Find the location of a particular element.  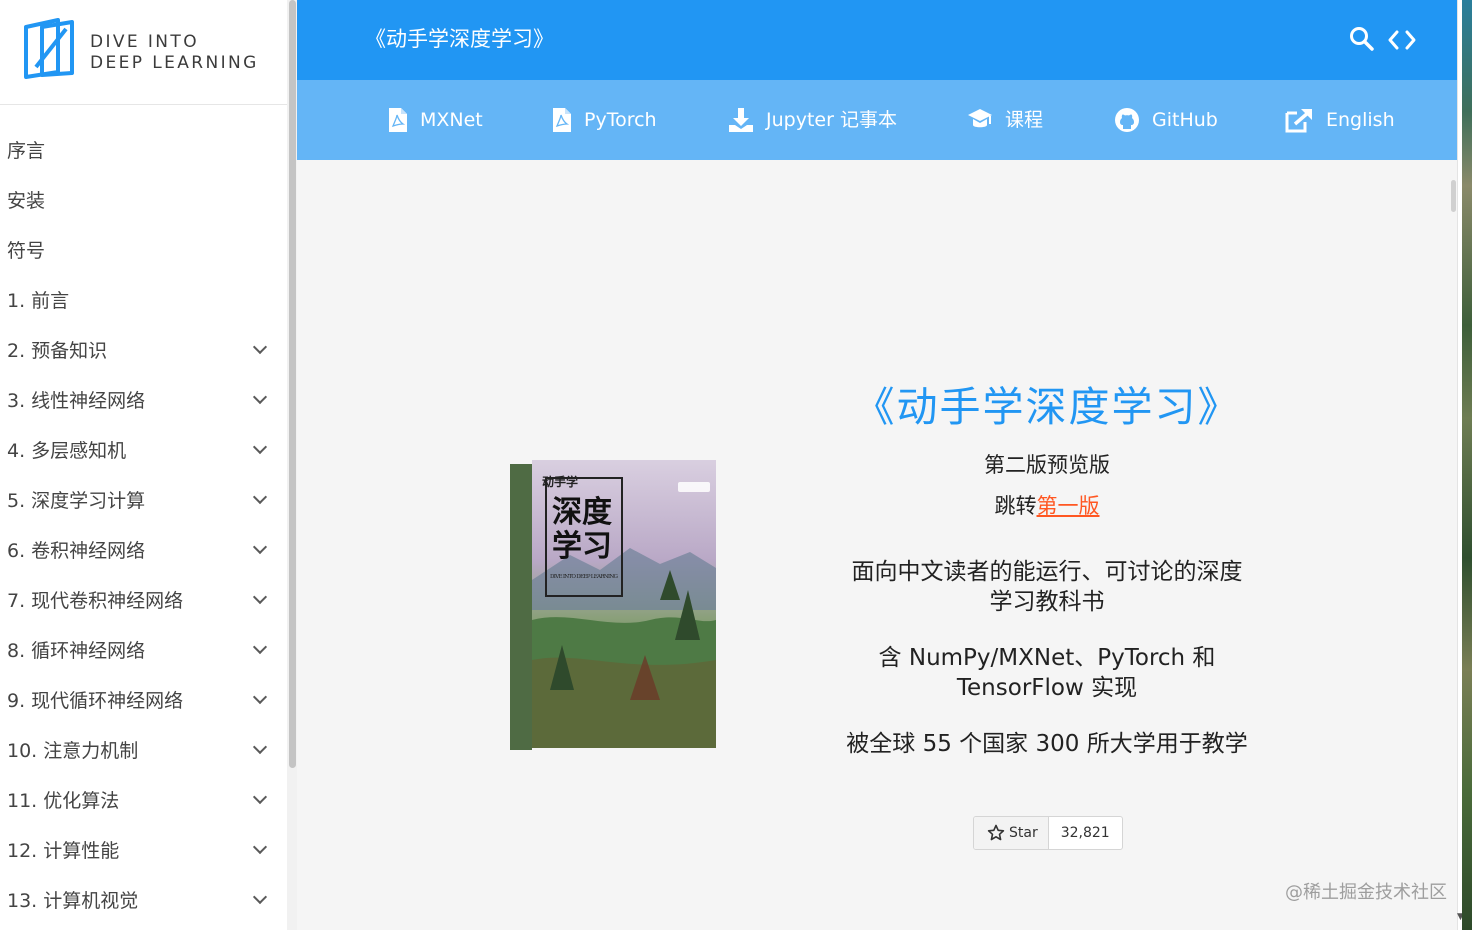

sidebar-item-label: 9. 现代循环神经网络 is located at coordinates (95, 701).